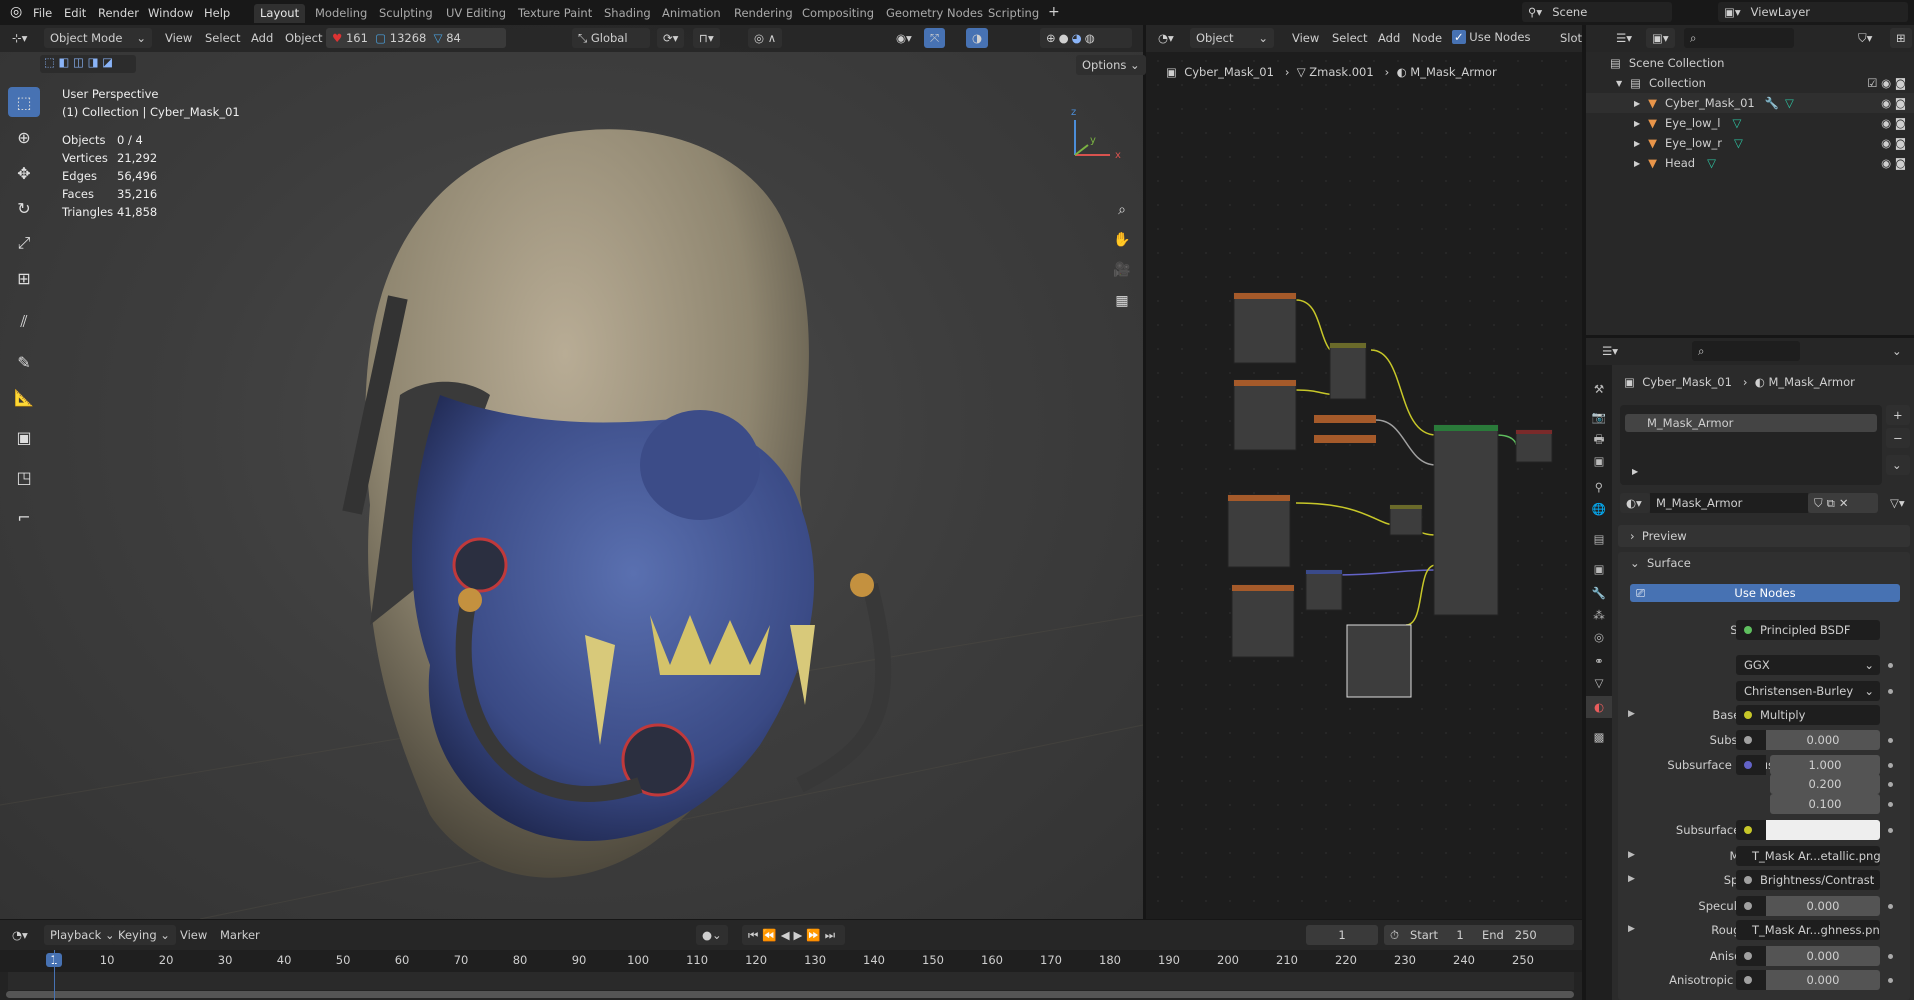 Image resolution: width=1914 pixels, height=1000 pixels. Describe the element at coordinates (1898, 438) in the screenshot. I see `remove-slot-button: −` at that location.